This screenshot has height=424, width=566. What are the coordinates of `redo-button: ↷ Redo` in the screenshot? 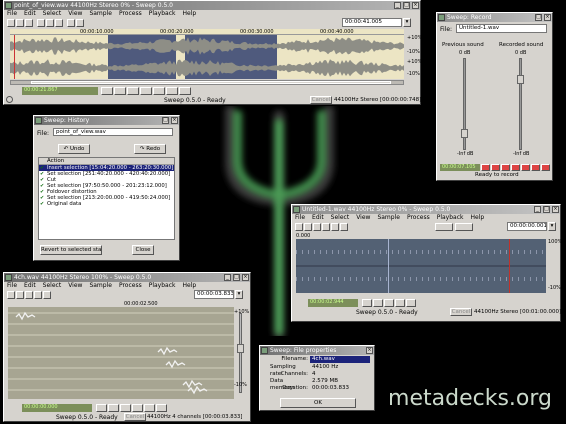 It's located at (150, 149).